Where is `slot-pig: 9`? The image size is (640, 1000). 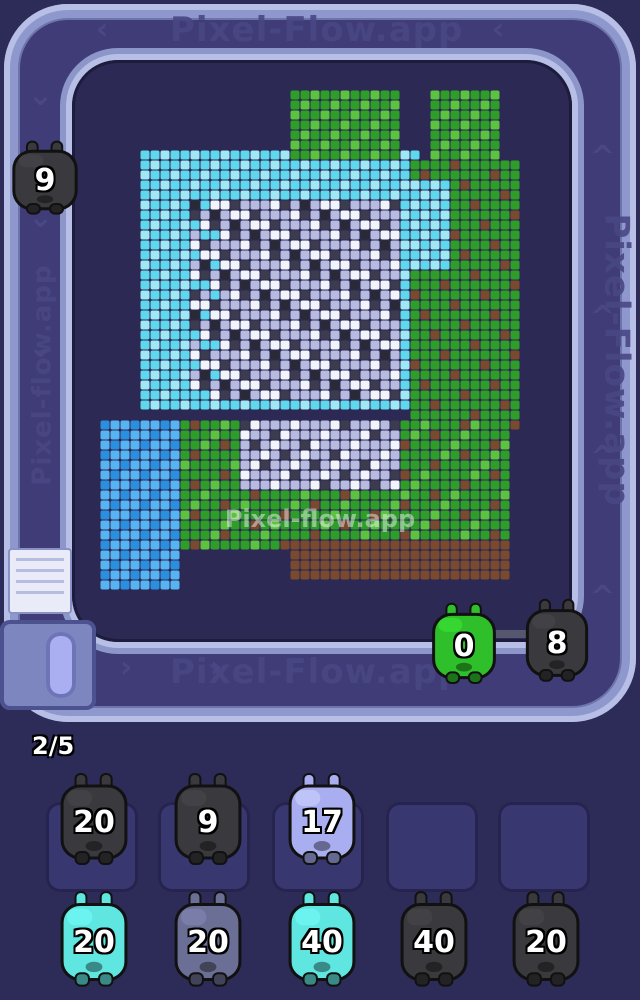
slot-pig: 9 is located at coordinates (208, 822).